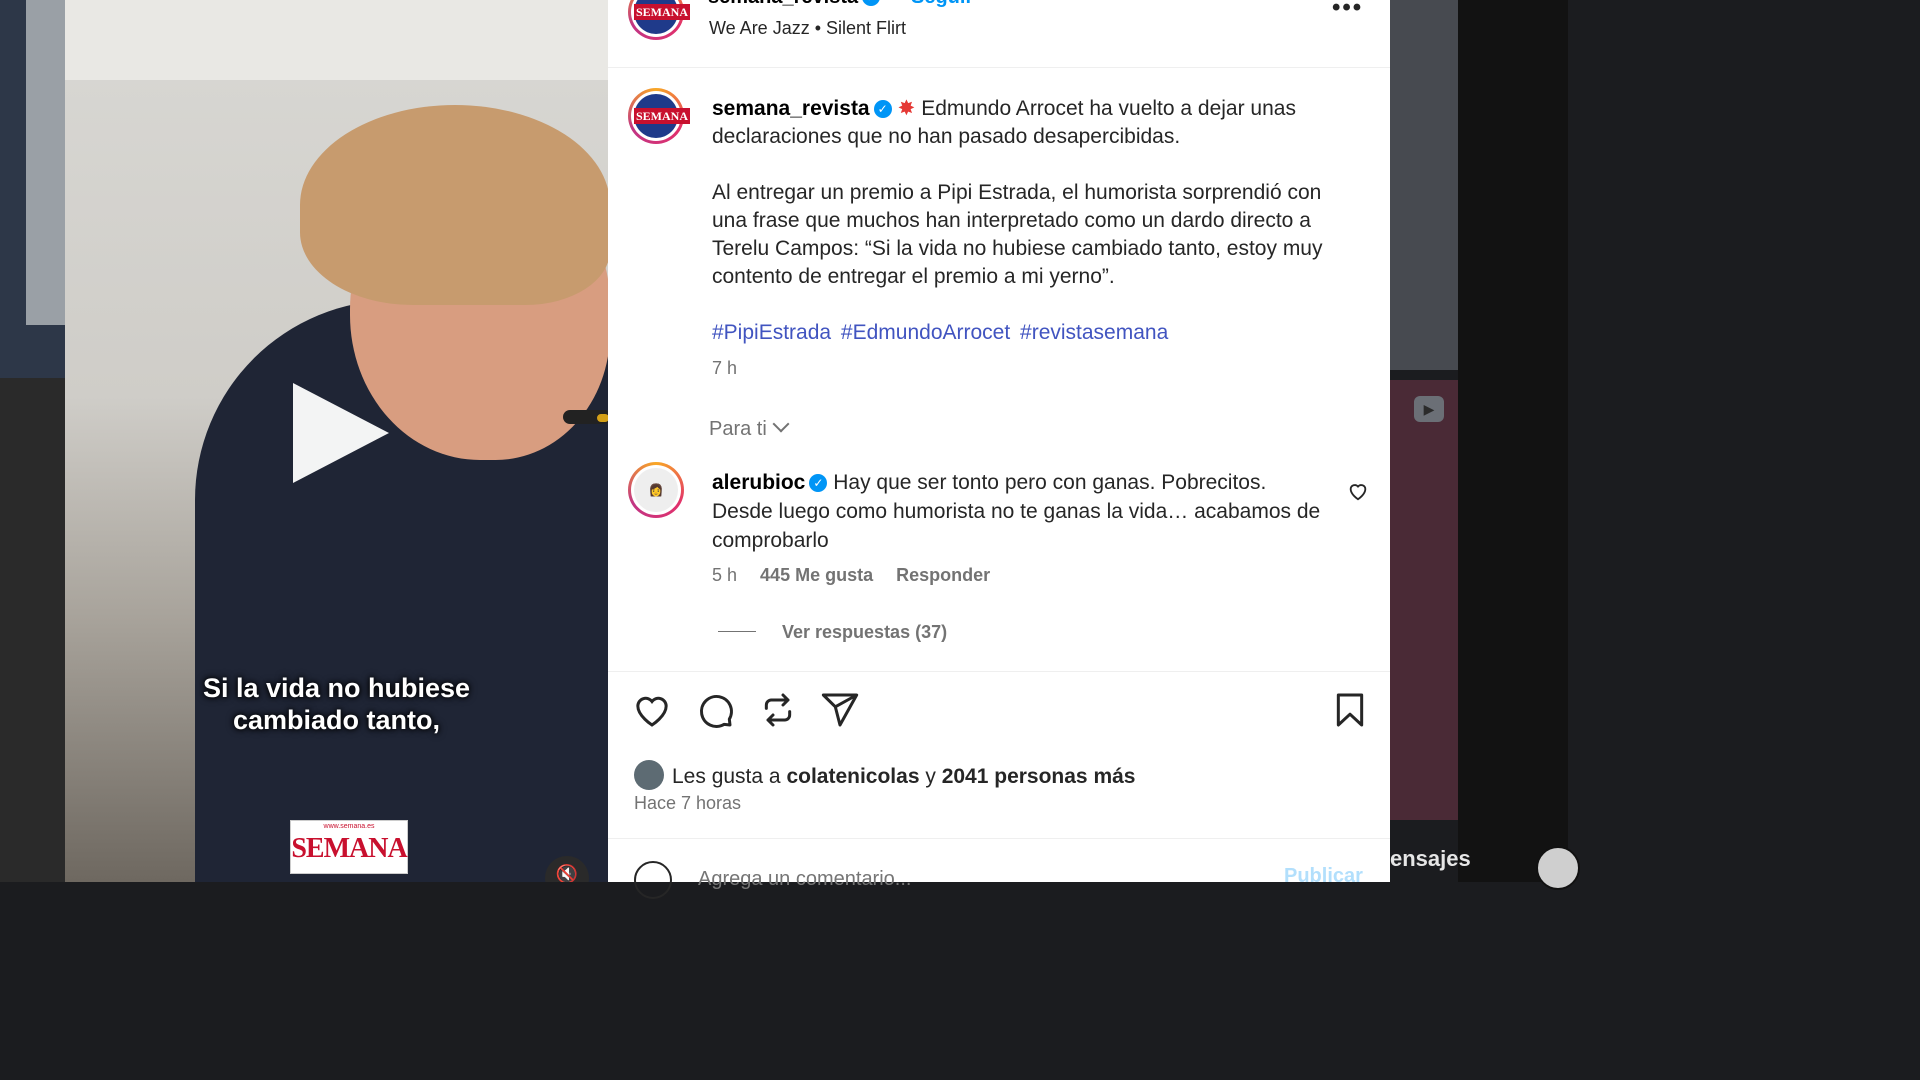 Image resolution: width=1920 pixels, height=1080 pixels. What do you see at coordinates (840, 710) in the screenshot?
I see `share-icon` at bounding box center [840, 710].